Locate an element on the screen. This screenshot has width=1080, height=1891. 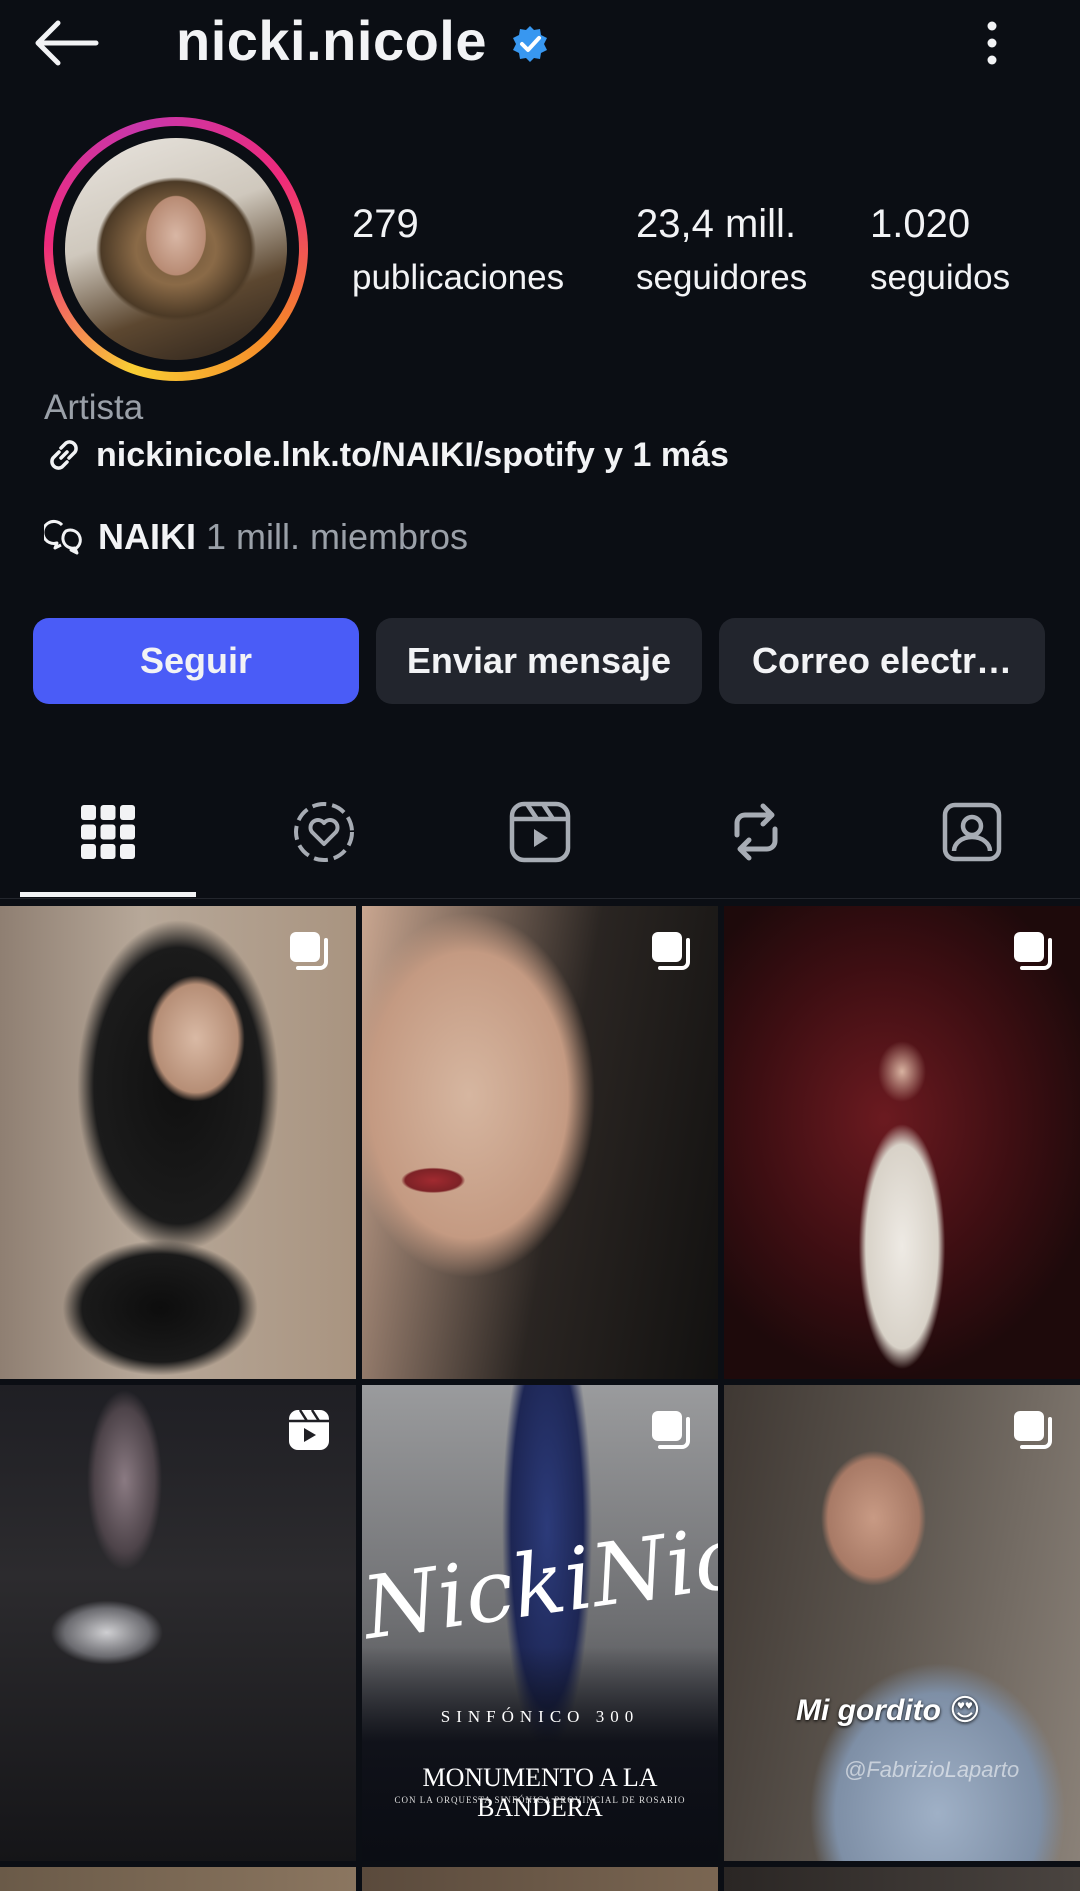
more-options-button is located at coordinates (992, 43).